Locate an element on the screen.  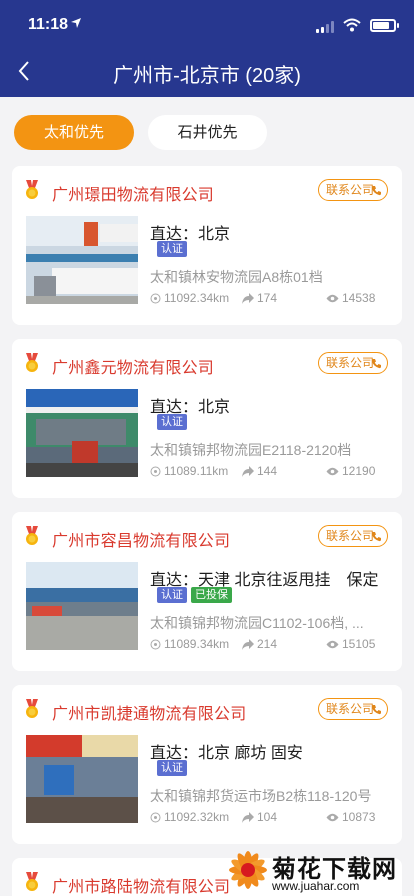
top-bar: 11:18 广州市-北京市 (20家) is located at coordinates (207, 48).